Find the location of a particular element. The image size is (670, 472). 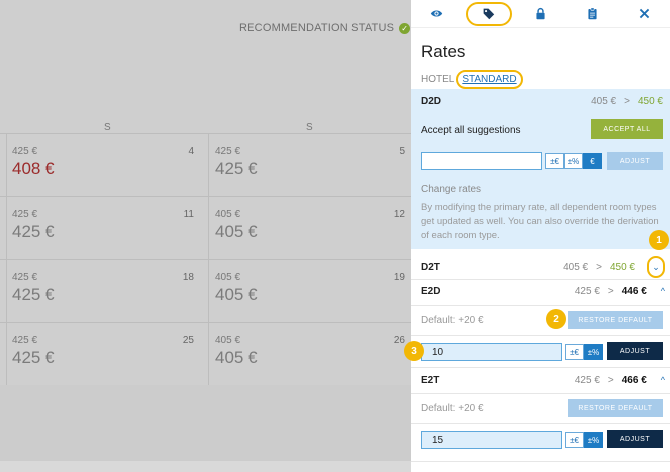

standard-link: STANDARD is located at coordinates (489, 79).